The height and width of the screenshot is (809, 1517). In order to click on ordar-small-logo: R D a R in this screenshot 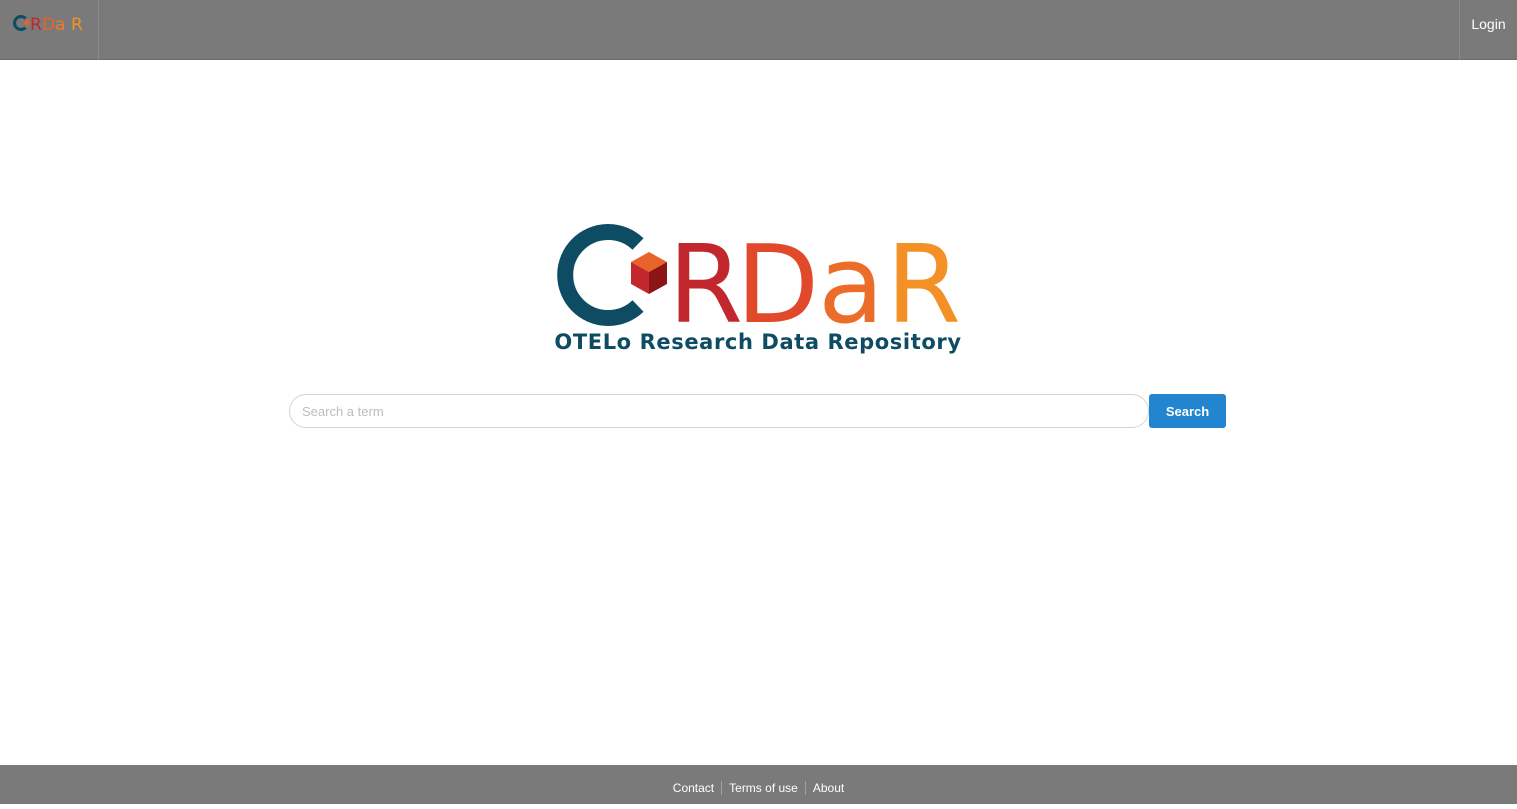, I will do `click(48, 24)`.